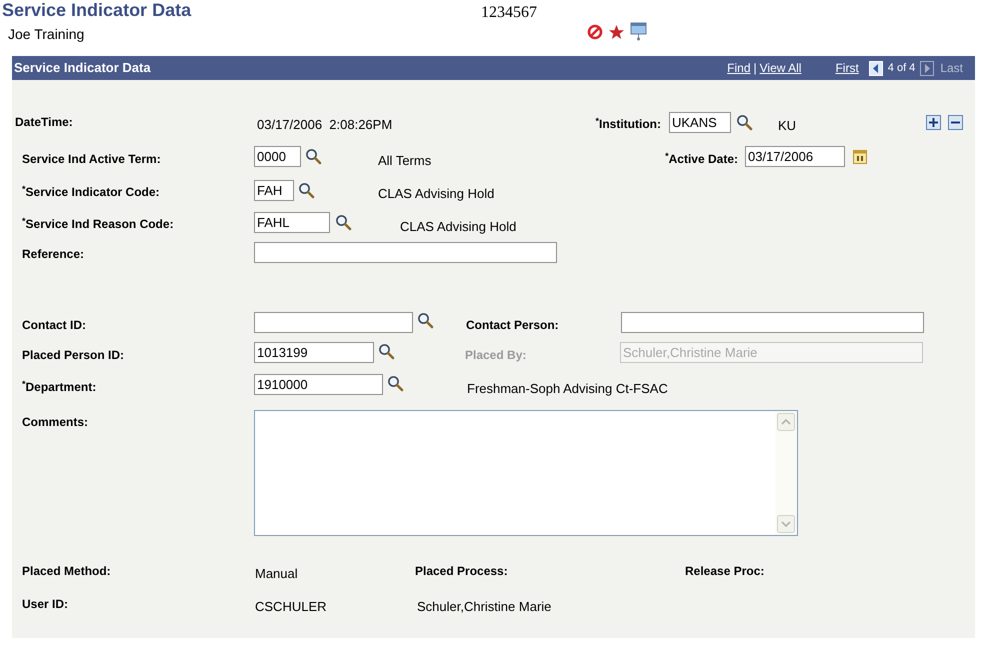 Image resolution: width=989 pixels, height=645 pixels. I want to click on field-label: User ID:, so click(46, 604).